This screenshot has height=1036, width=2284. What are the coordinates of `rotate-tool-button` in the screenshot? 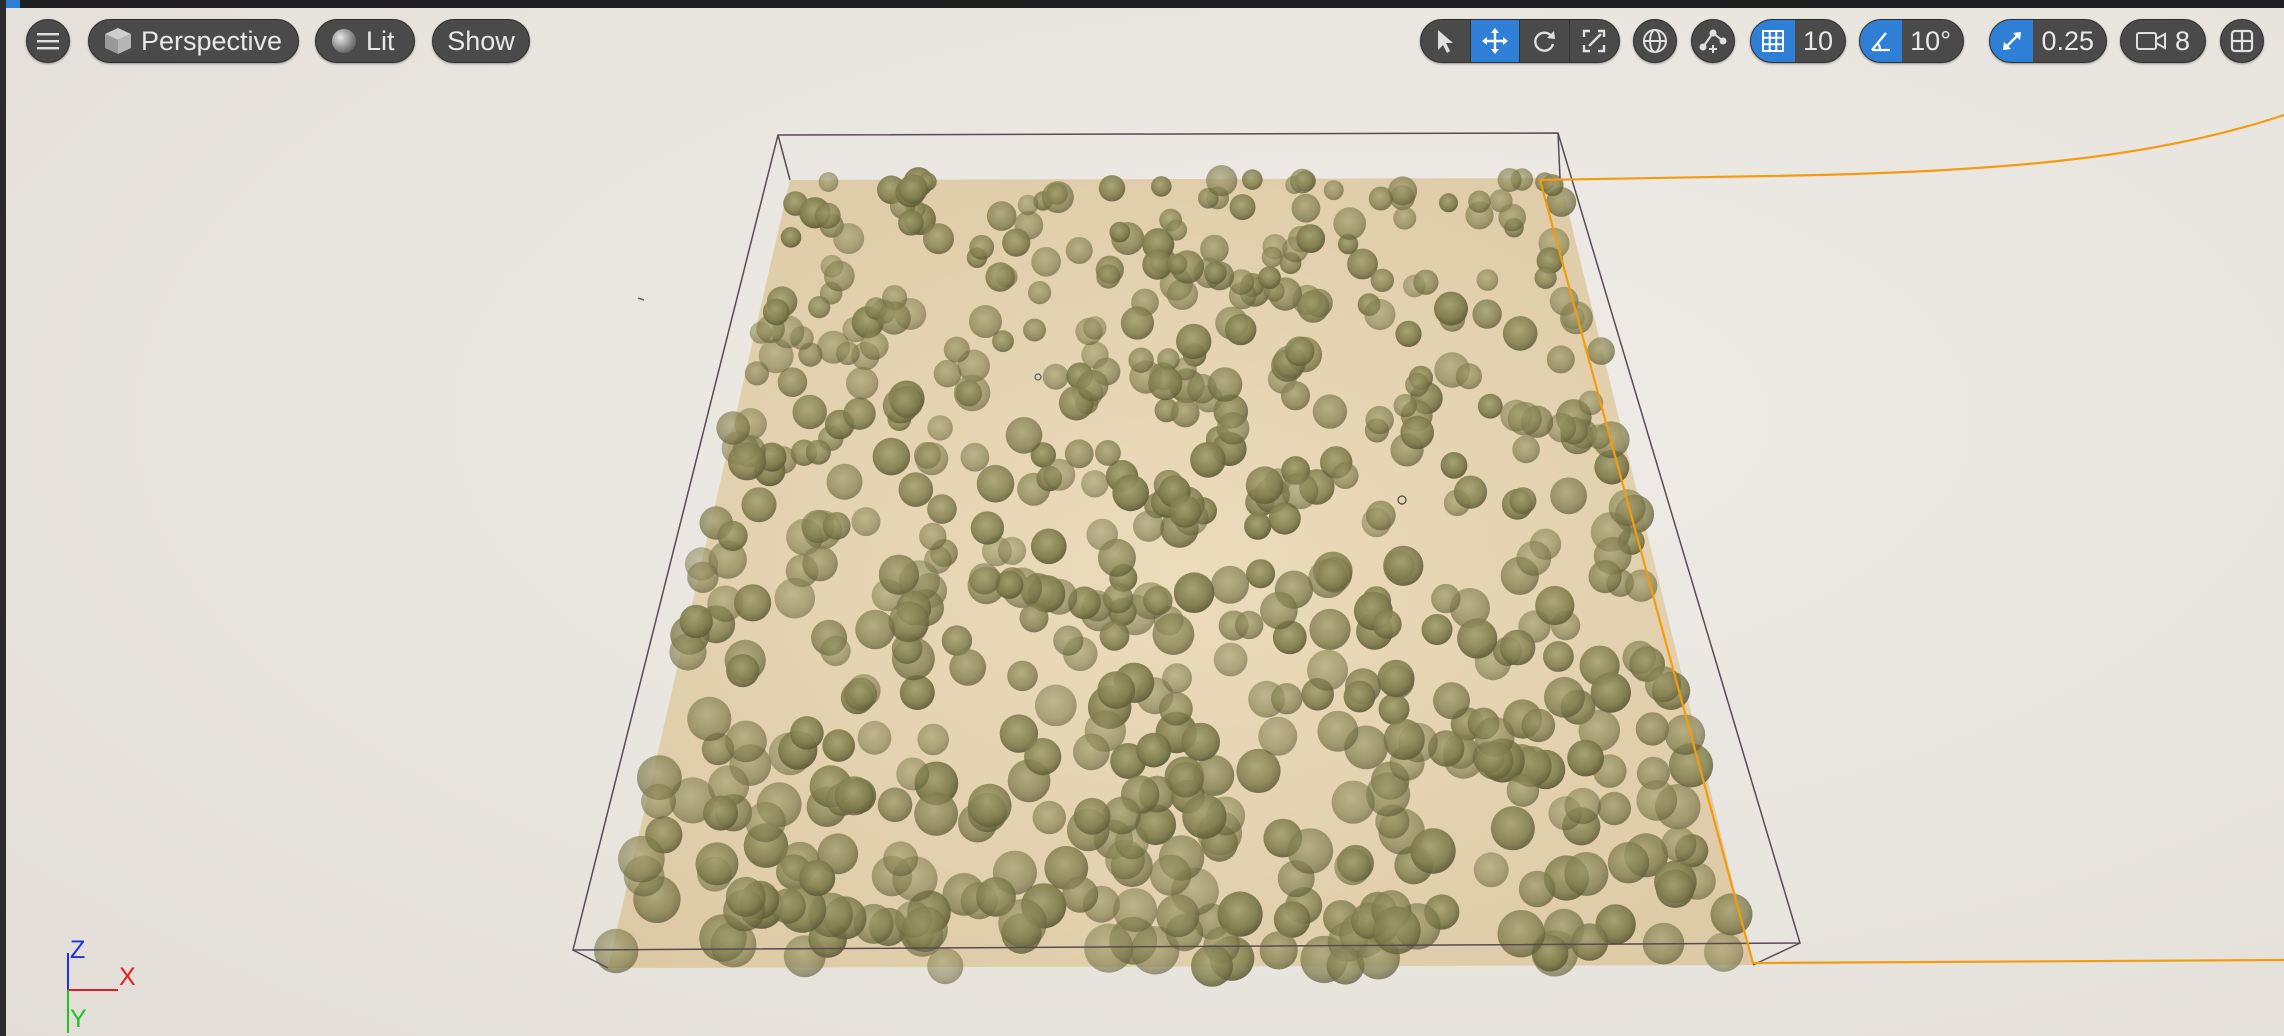 It's located at (1545, 41).